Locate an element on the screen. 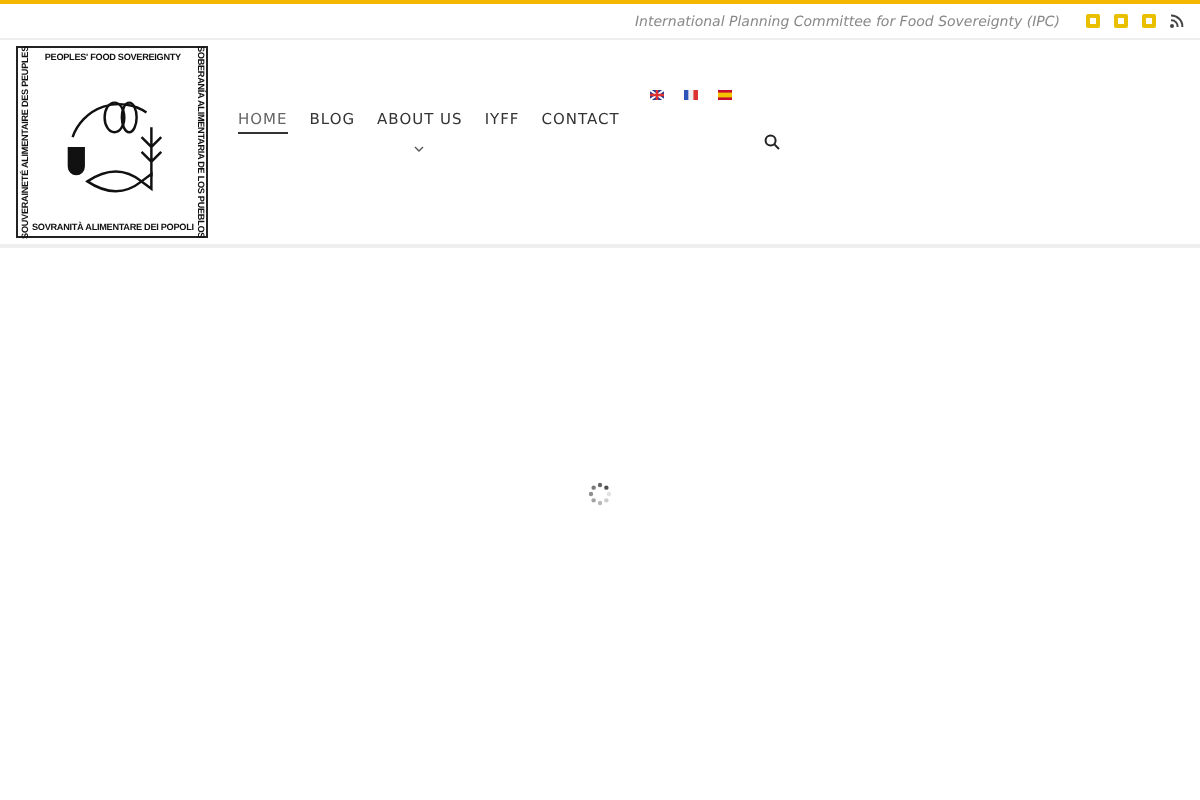 The width and height of the screenshot is (1200, 800). loading-spinner-icon is located at coordinates (600, 494).